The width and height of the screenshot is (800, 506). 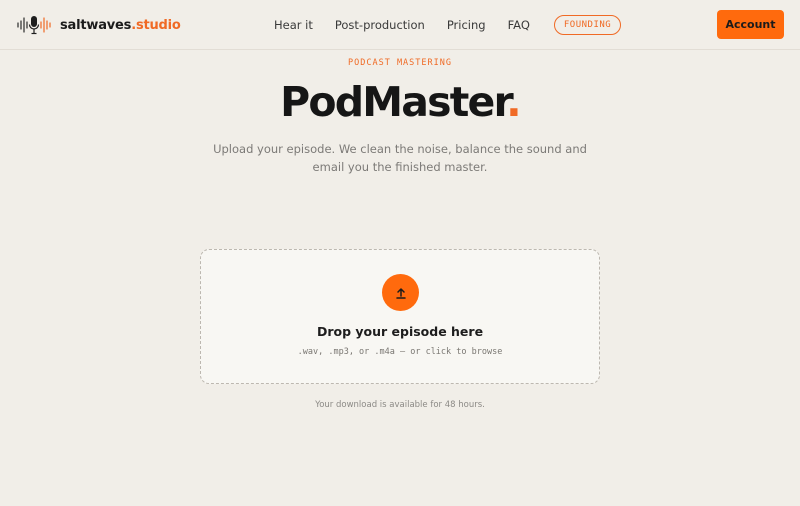 What do you see at coordinates (380, 25) in the screenshot?
I see `nav-post-production: Post-production` at bounding box center [380, 25].